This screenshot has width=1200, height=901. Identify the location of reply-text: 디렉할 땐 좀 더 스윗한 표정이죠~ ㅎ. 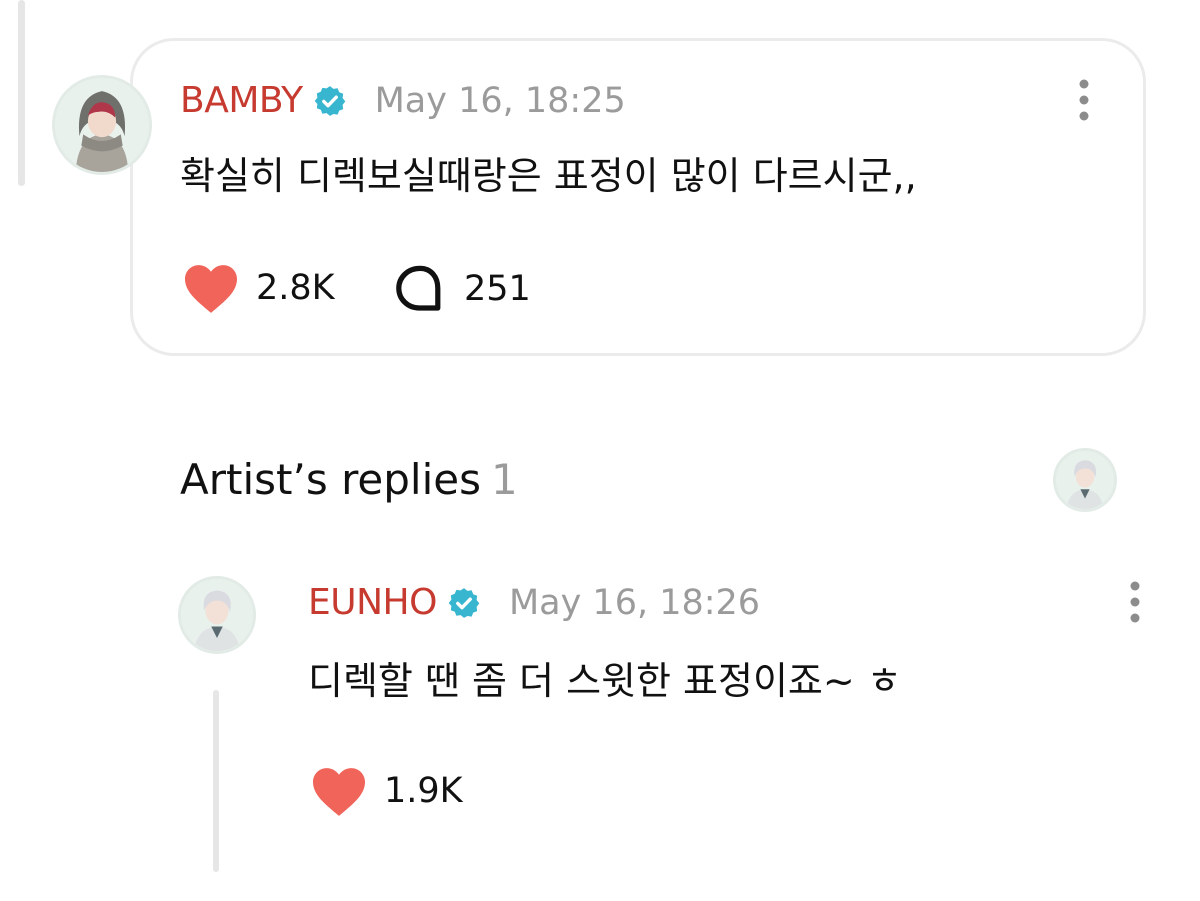
(605, 681).